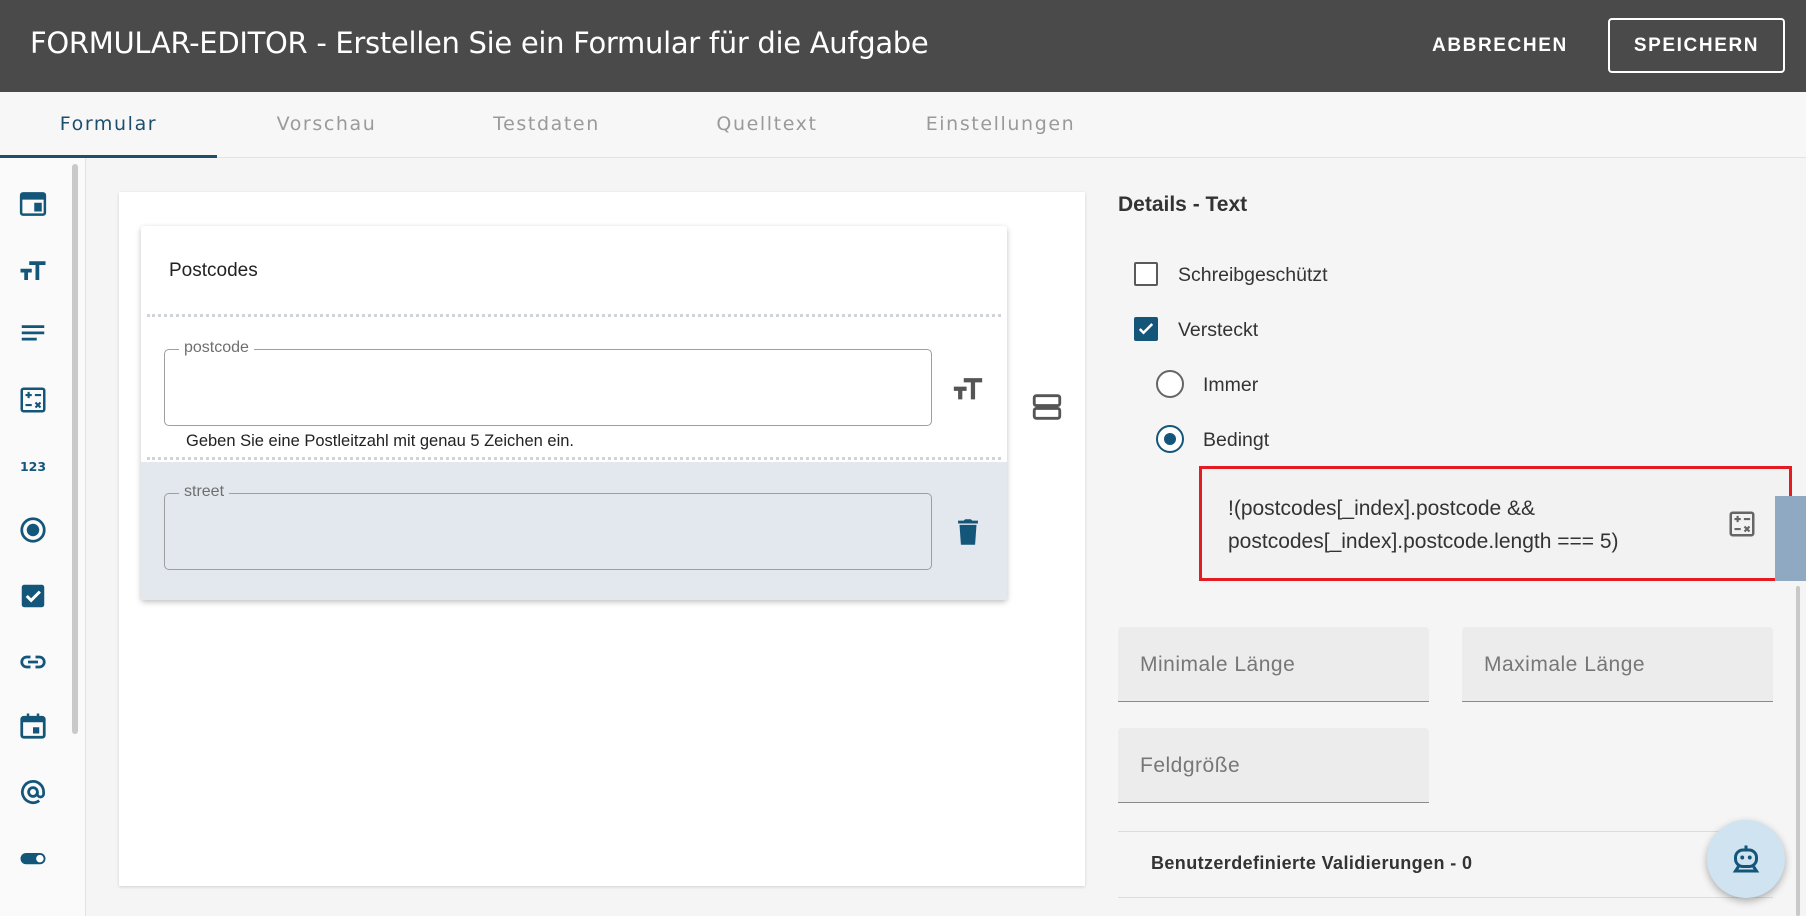  What do you see at coordinates (1146, 329) in the screenshot?
I see `hidden-checkbox` at bounding box center [1146, 329].